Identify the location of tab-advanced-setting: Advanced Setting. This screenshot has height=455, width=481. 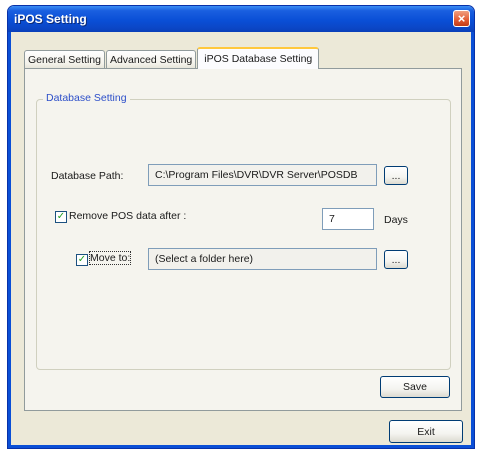
(151, 59).